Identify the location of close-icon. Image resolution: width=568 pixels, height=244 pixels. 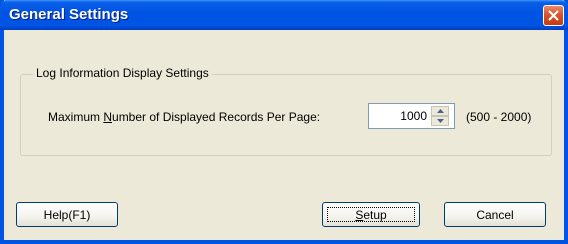
(553, 15).